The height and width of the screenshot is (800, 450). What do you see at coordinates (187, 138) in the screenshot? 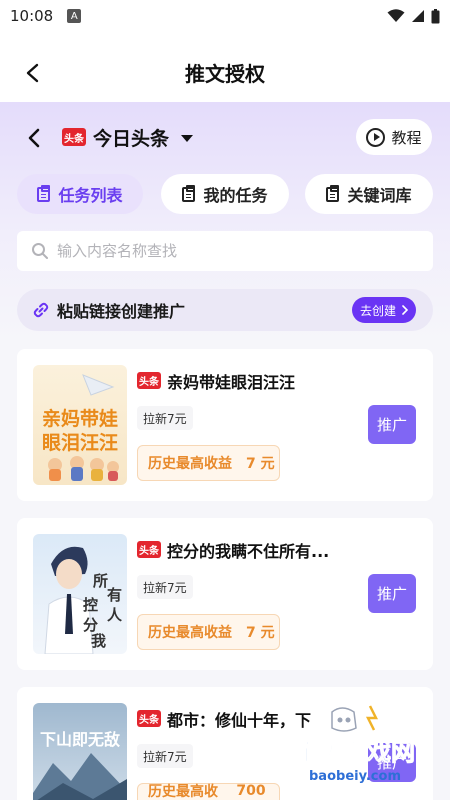
I see `caret-down-icon` at bounding box center [187, 138].